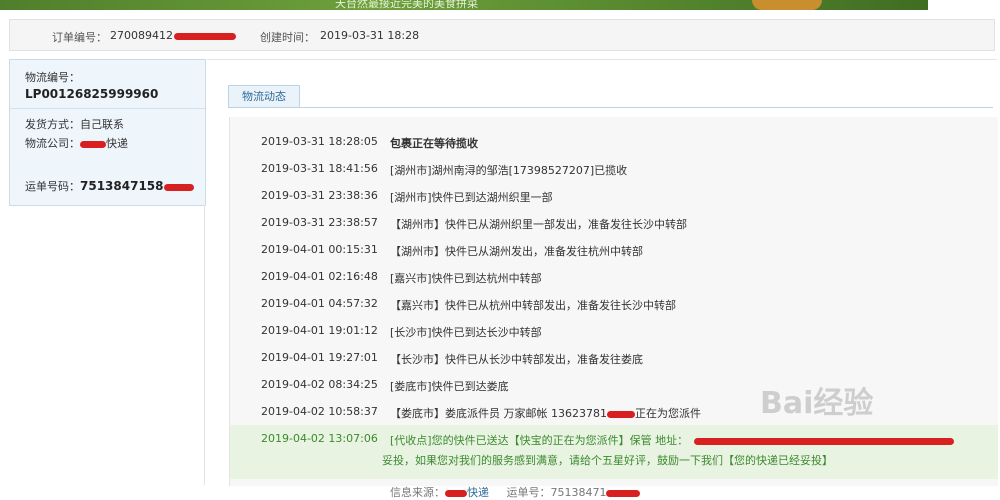 The width and height of the screenshot is (1000, 500). What do you see at coordinates (76, 143) in the screenshot?
I see `logistics-company: 物流公司： 快递` at bounding box center [76, 143].